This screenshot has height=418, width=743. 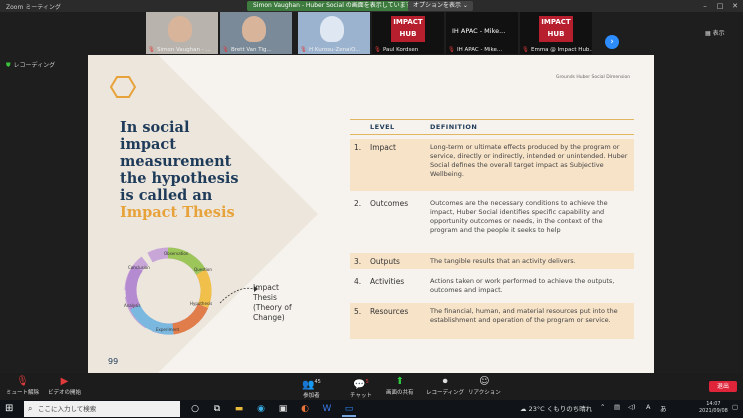 What do you see at coordinates (735, 407) in the screenshot?
I see `notifications-icon: ▢` at bounding box center [735, 407].